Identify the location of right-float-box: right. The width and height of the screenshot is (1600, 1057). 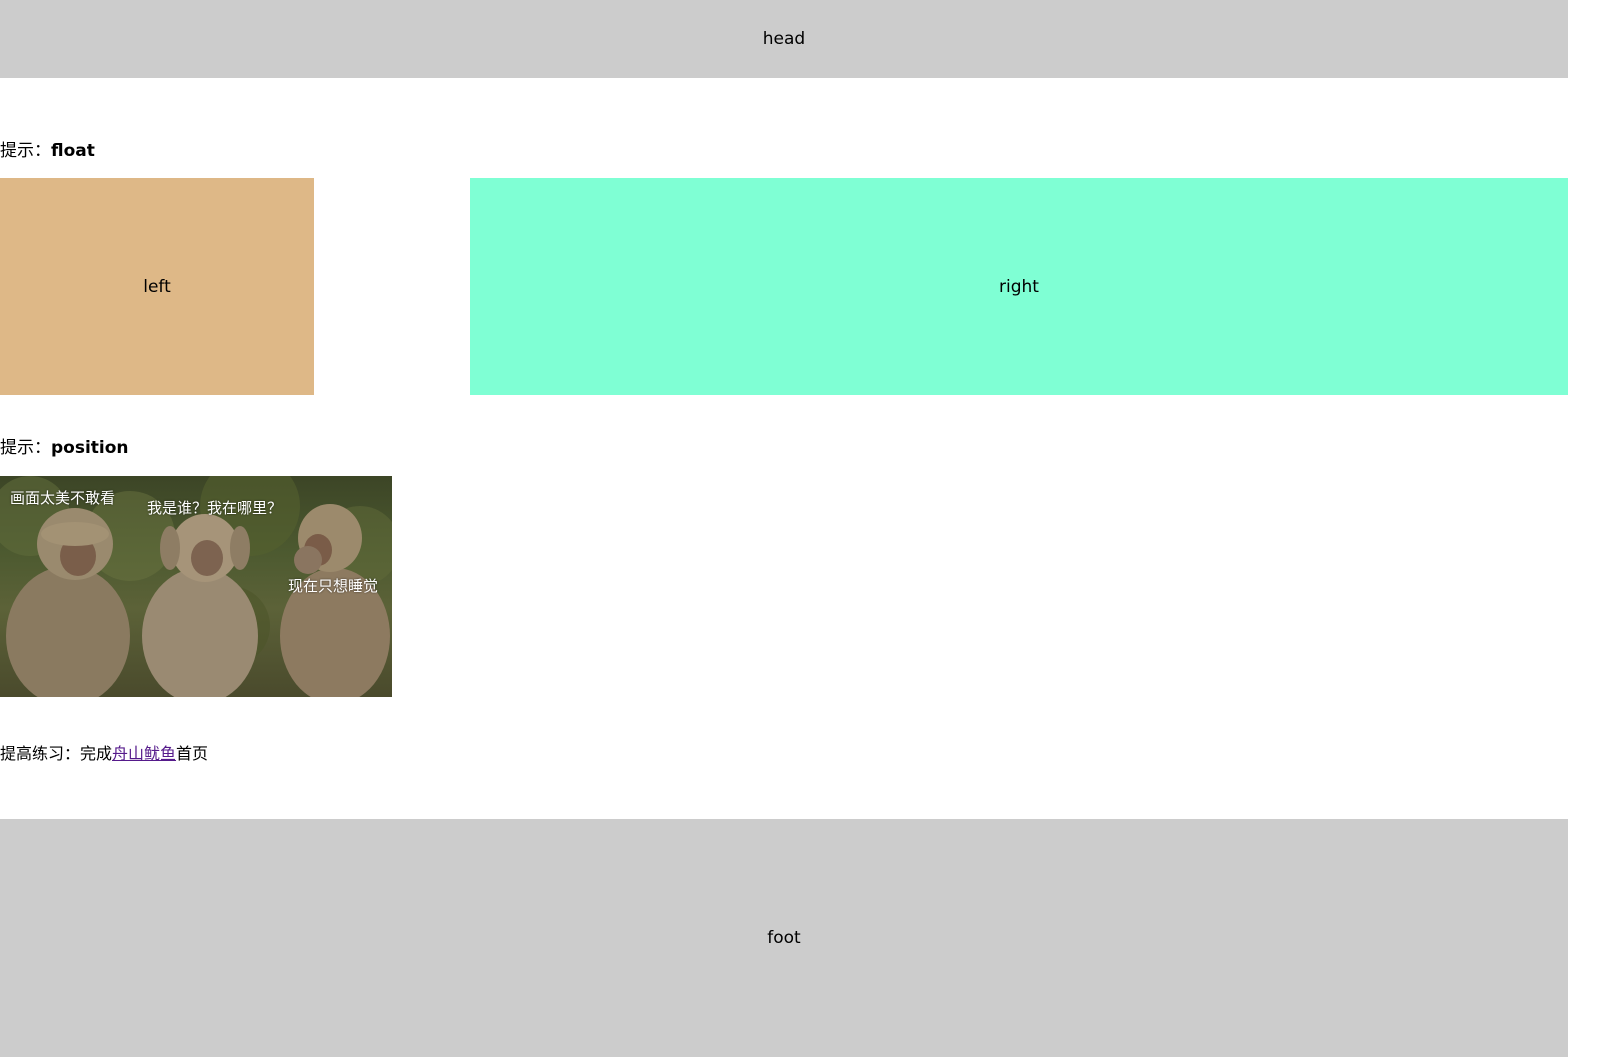
(1019, 286).